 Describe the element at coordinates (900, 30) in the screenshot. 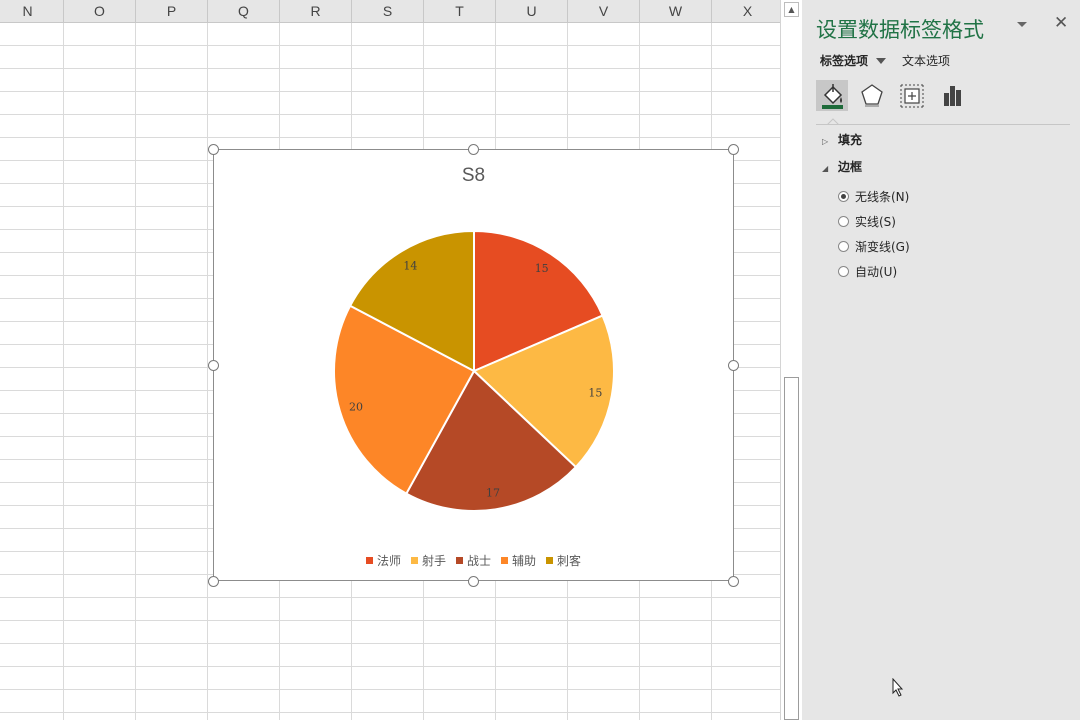

I see `pane-title: 设置数据标签格式` at that location.